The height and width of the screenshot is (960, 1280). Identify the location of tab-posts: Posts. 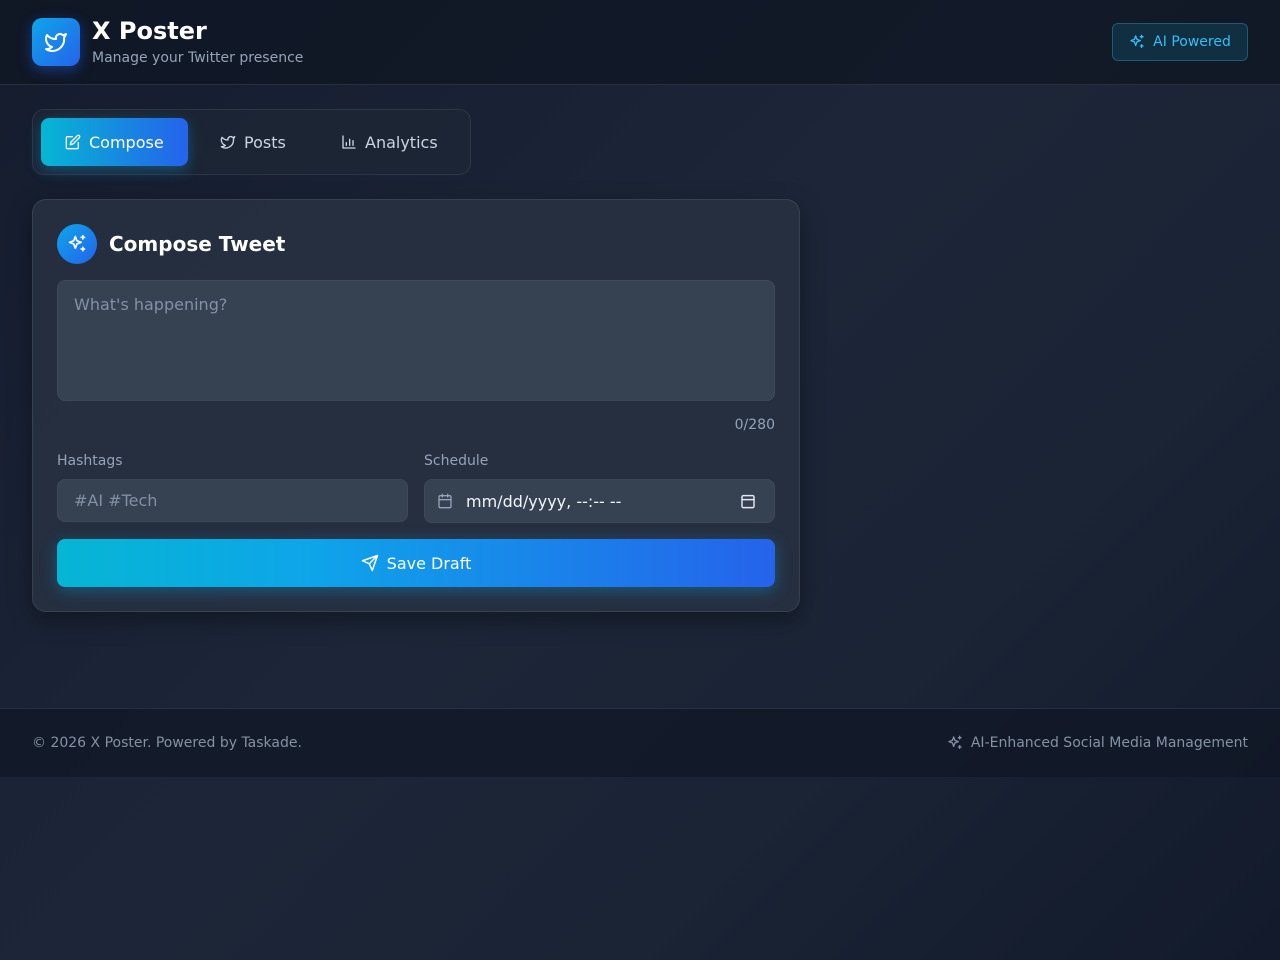
(253, 142).